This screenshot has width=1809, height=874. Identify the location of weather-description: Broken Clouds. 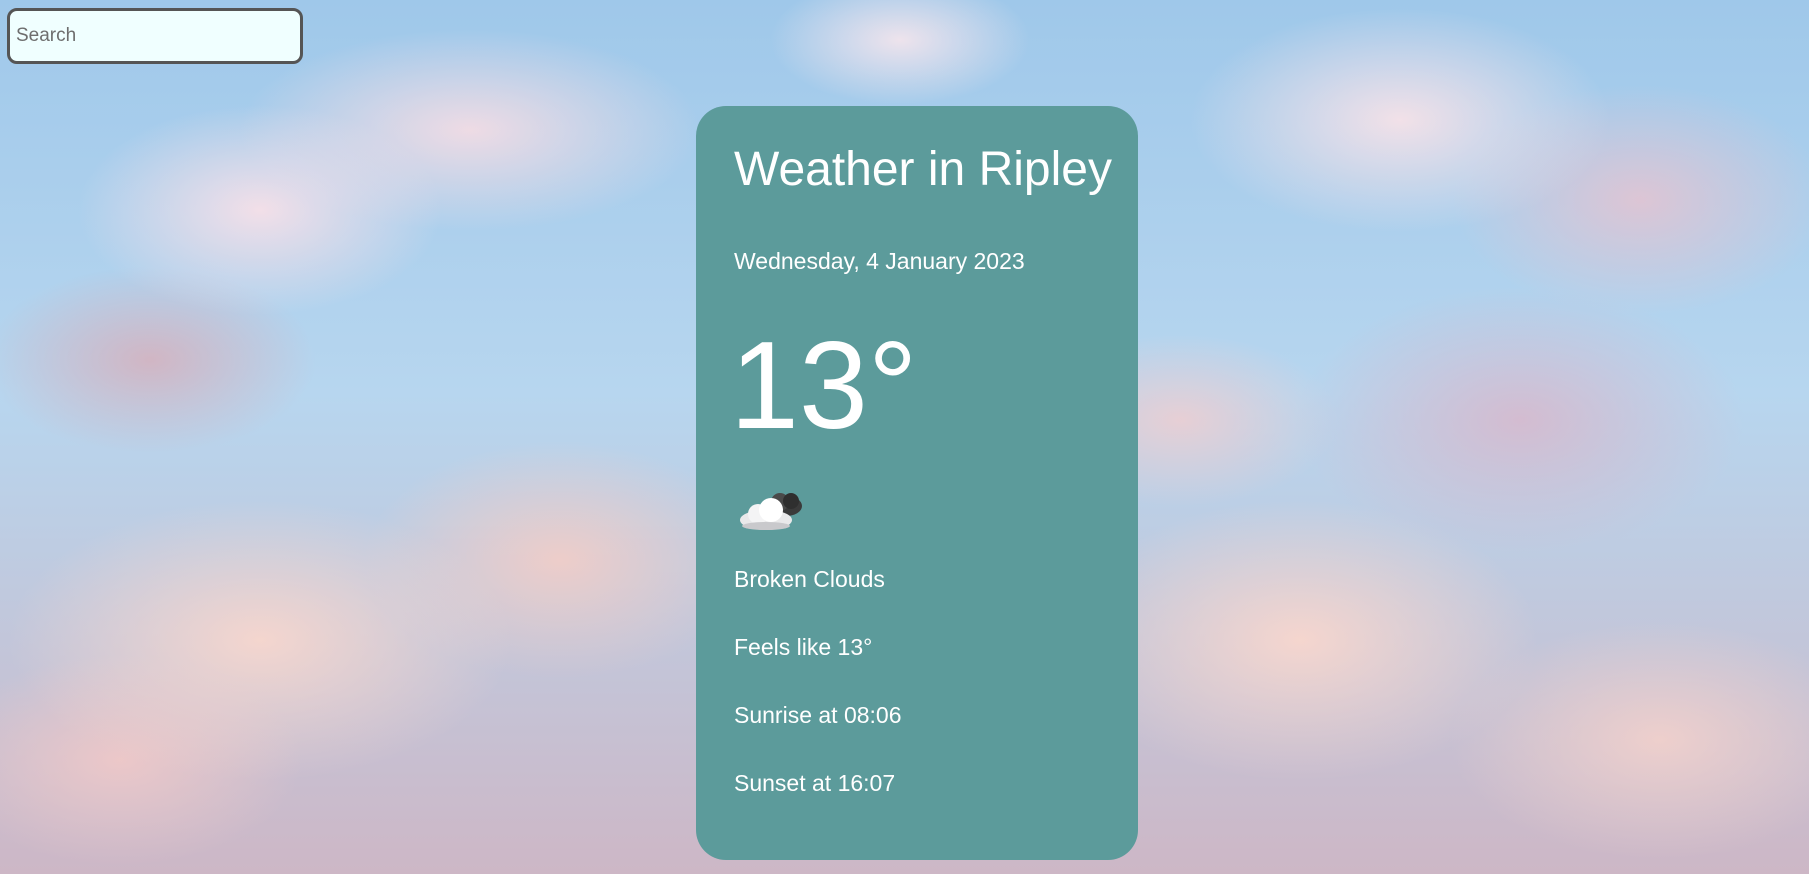
(809, 579).